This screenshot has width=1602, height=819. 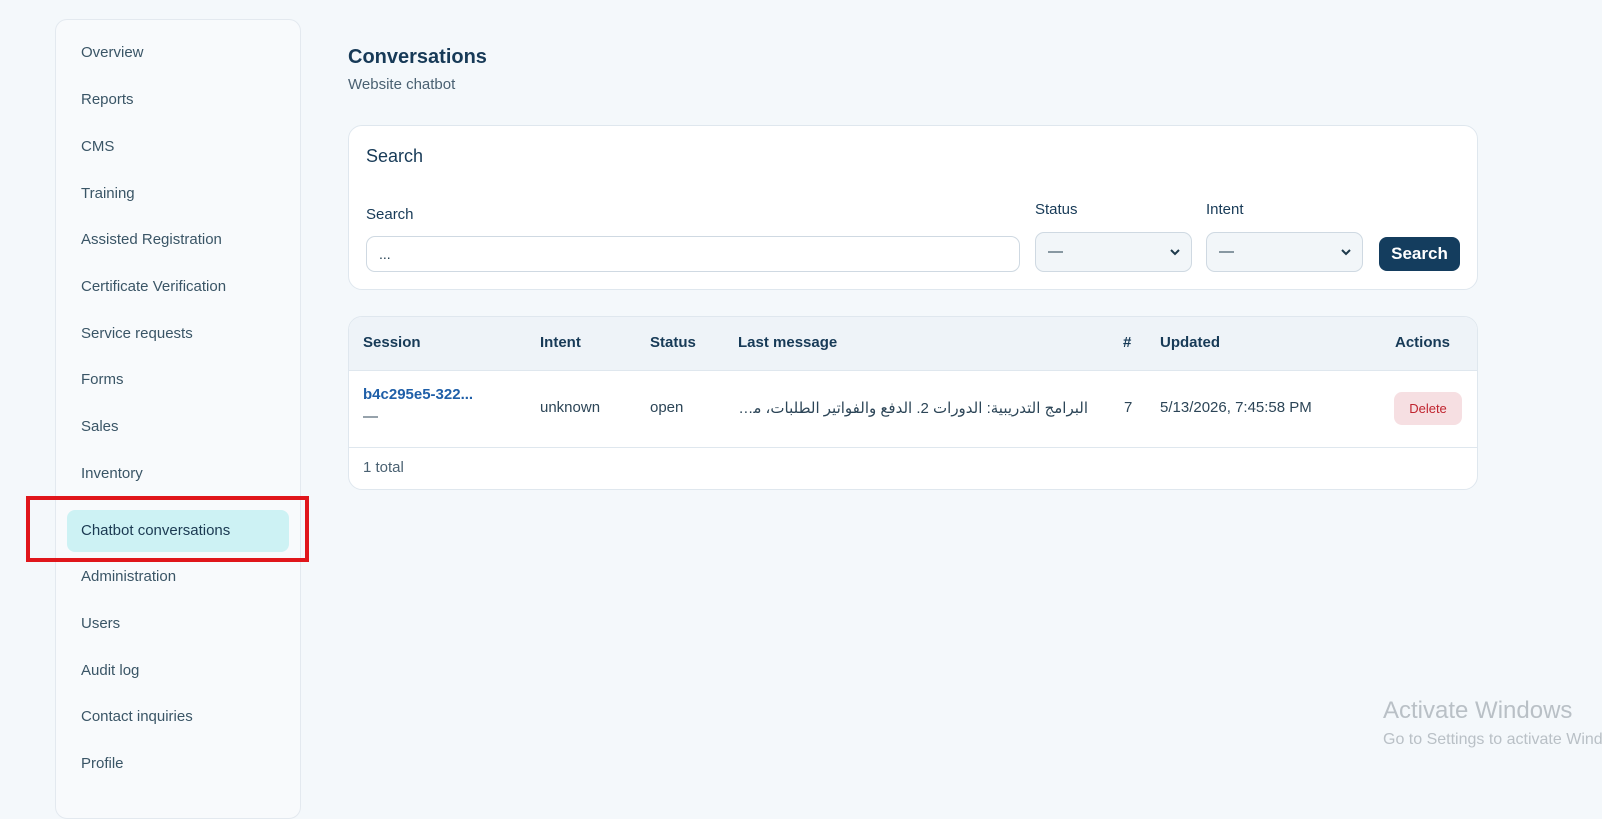 I want to click on sidebar-item-sales: Sales, so click(x=178, y=427).